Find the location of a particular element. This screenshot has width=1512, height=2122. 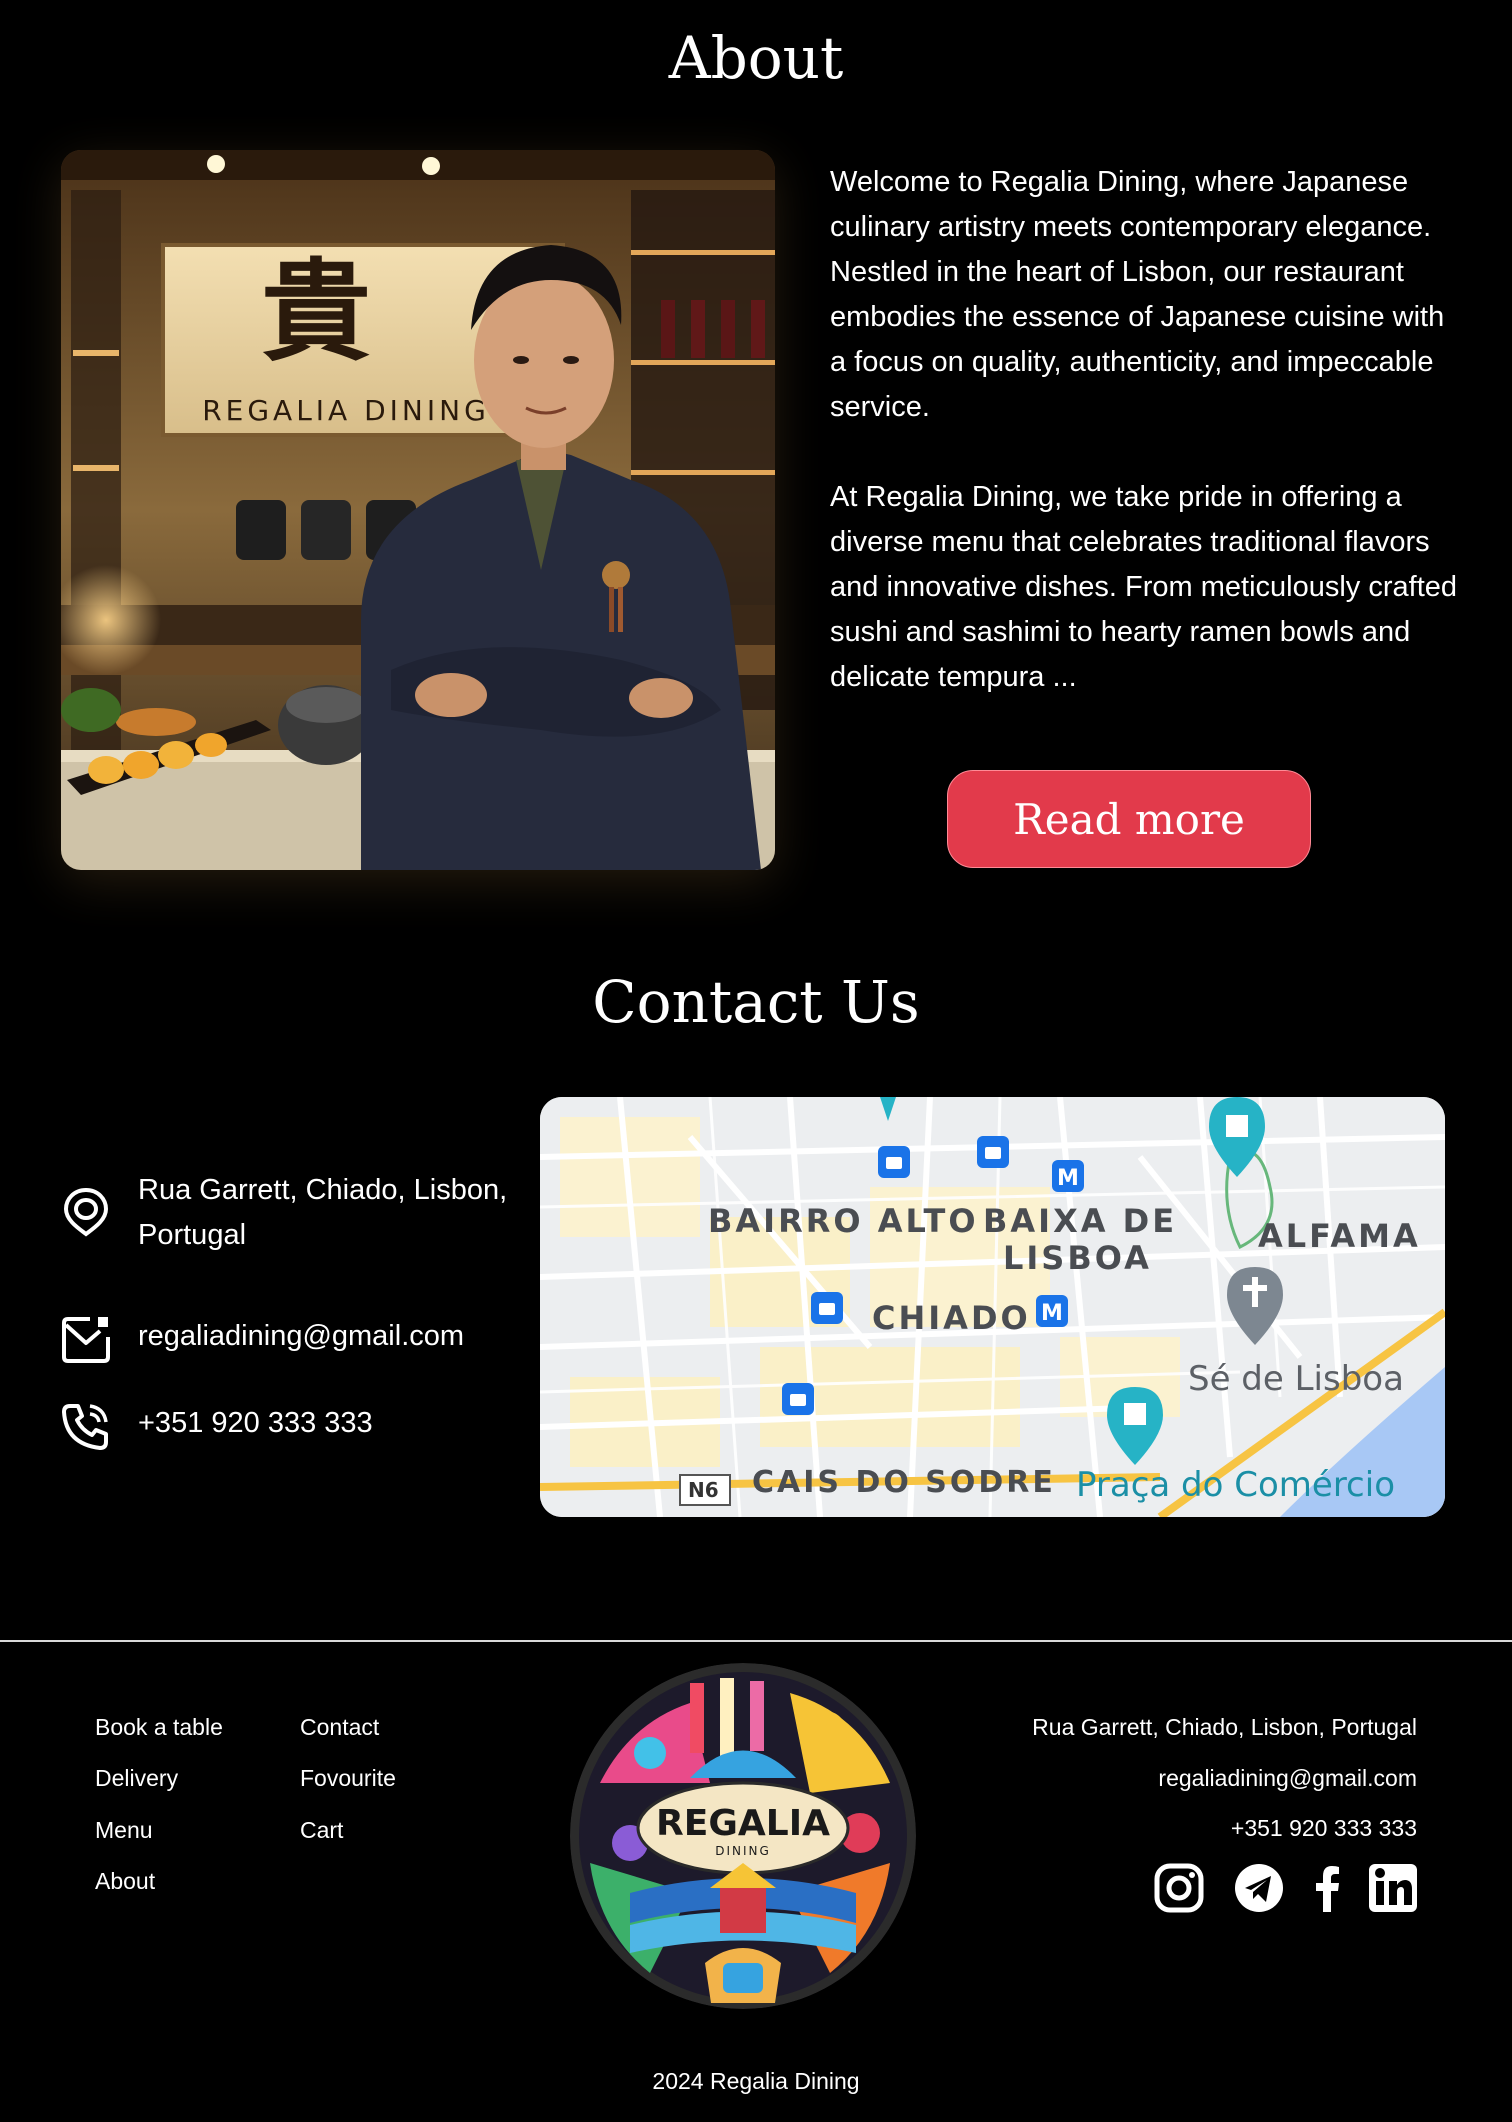

logo-subtext: DINING is located at coordinates (743, 1851).